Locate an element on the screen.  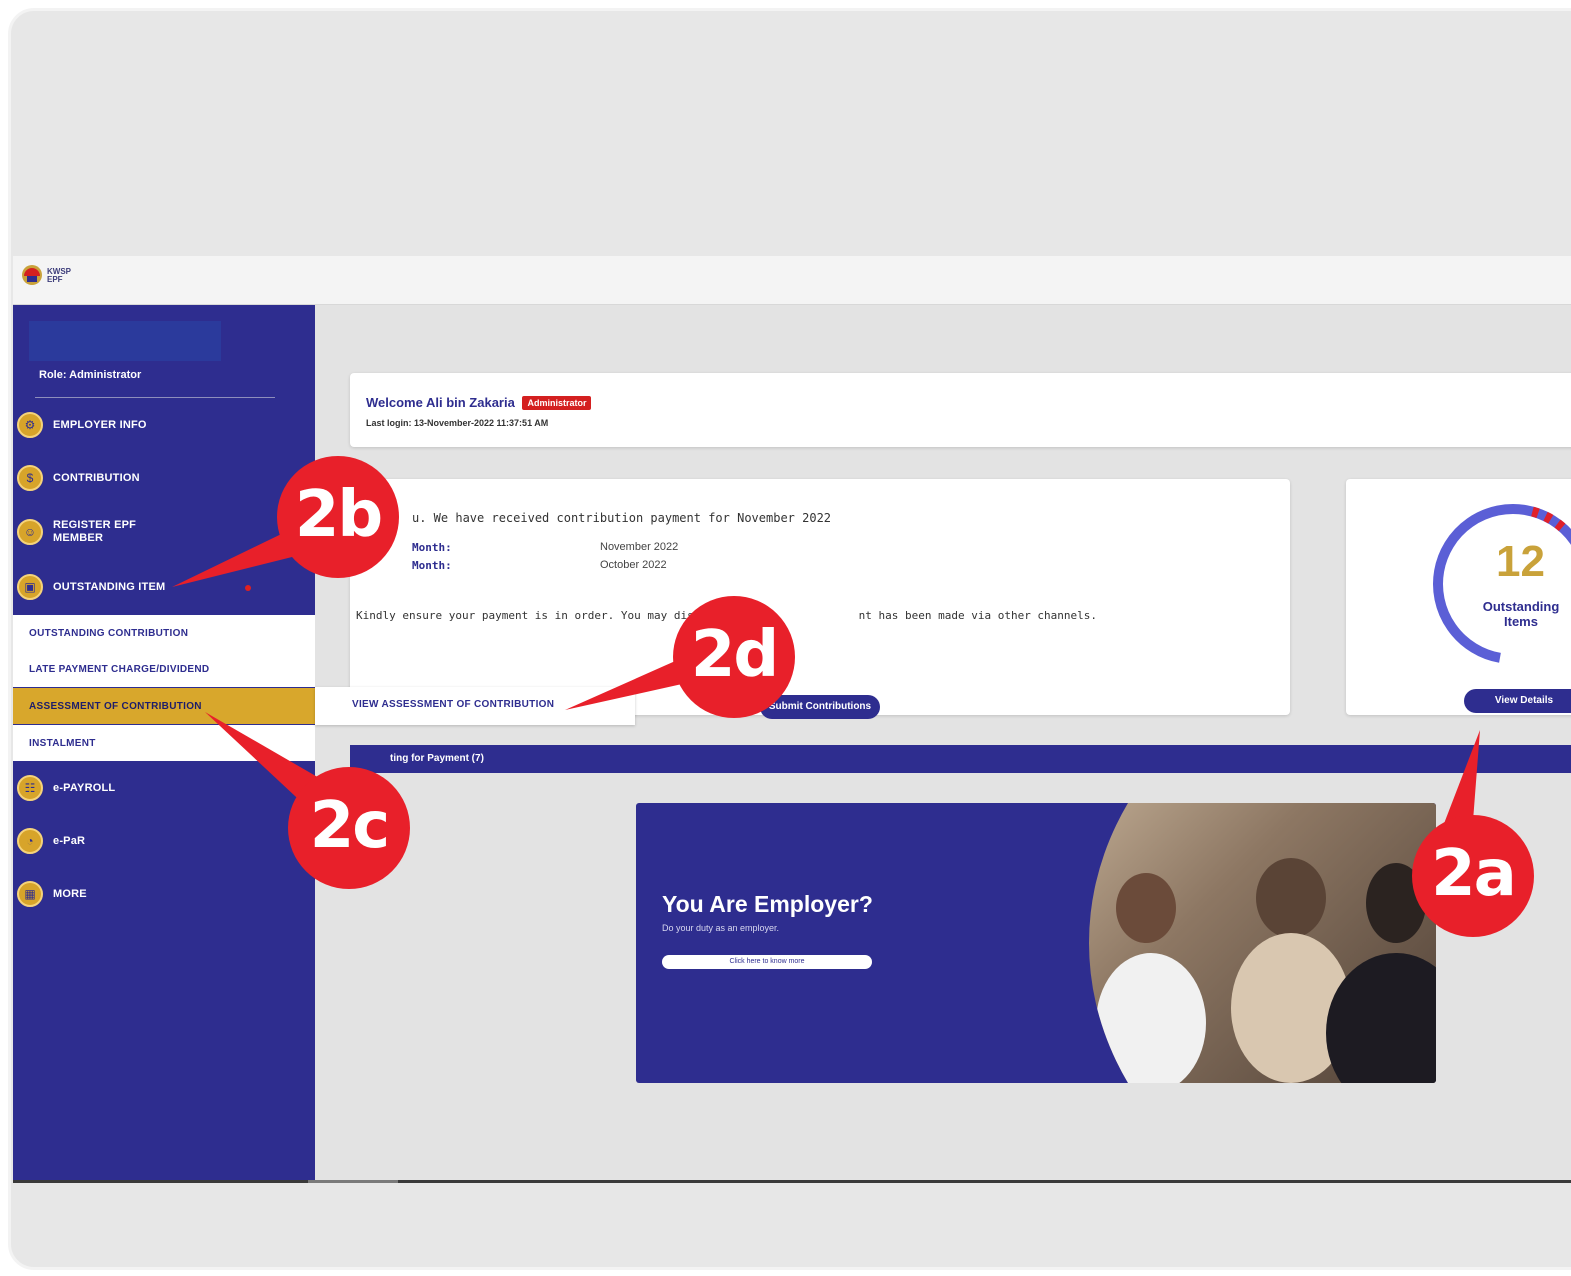
role-label: Role: Administrator is located at coordinates (90, 375).